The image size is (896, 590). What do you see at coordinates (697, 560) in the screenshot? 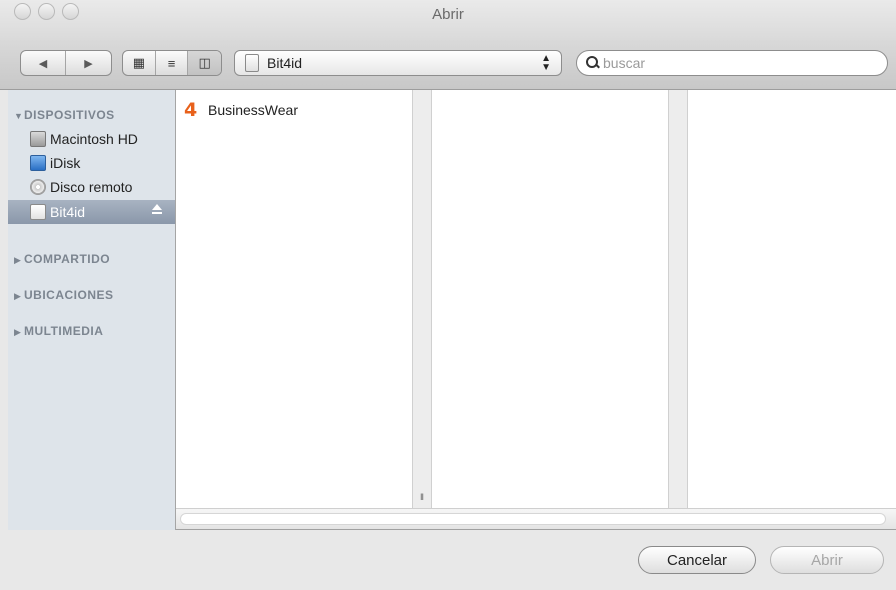
I see `cancel-button: Cancelar` at bounding box center [697, 560].